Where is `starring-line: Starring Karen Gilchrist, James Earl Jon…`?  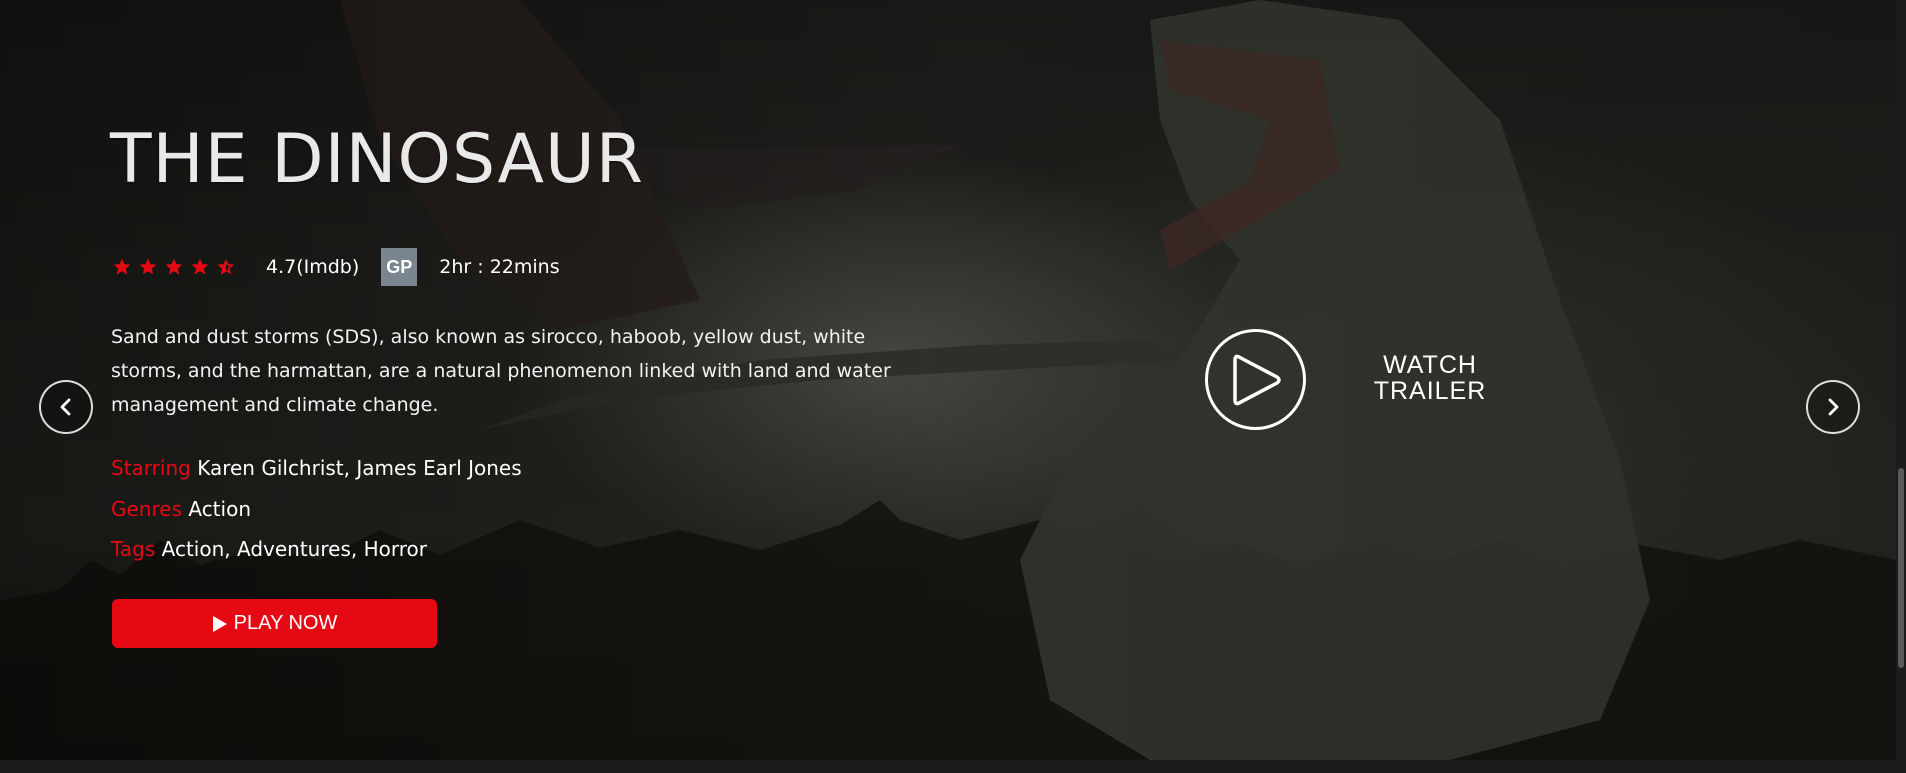 starring-line: Starring Karen Gilchrist, James Earl Jon… is located at coordinates (316, 468).